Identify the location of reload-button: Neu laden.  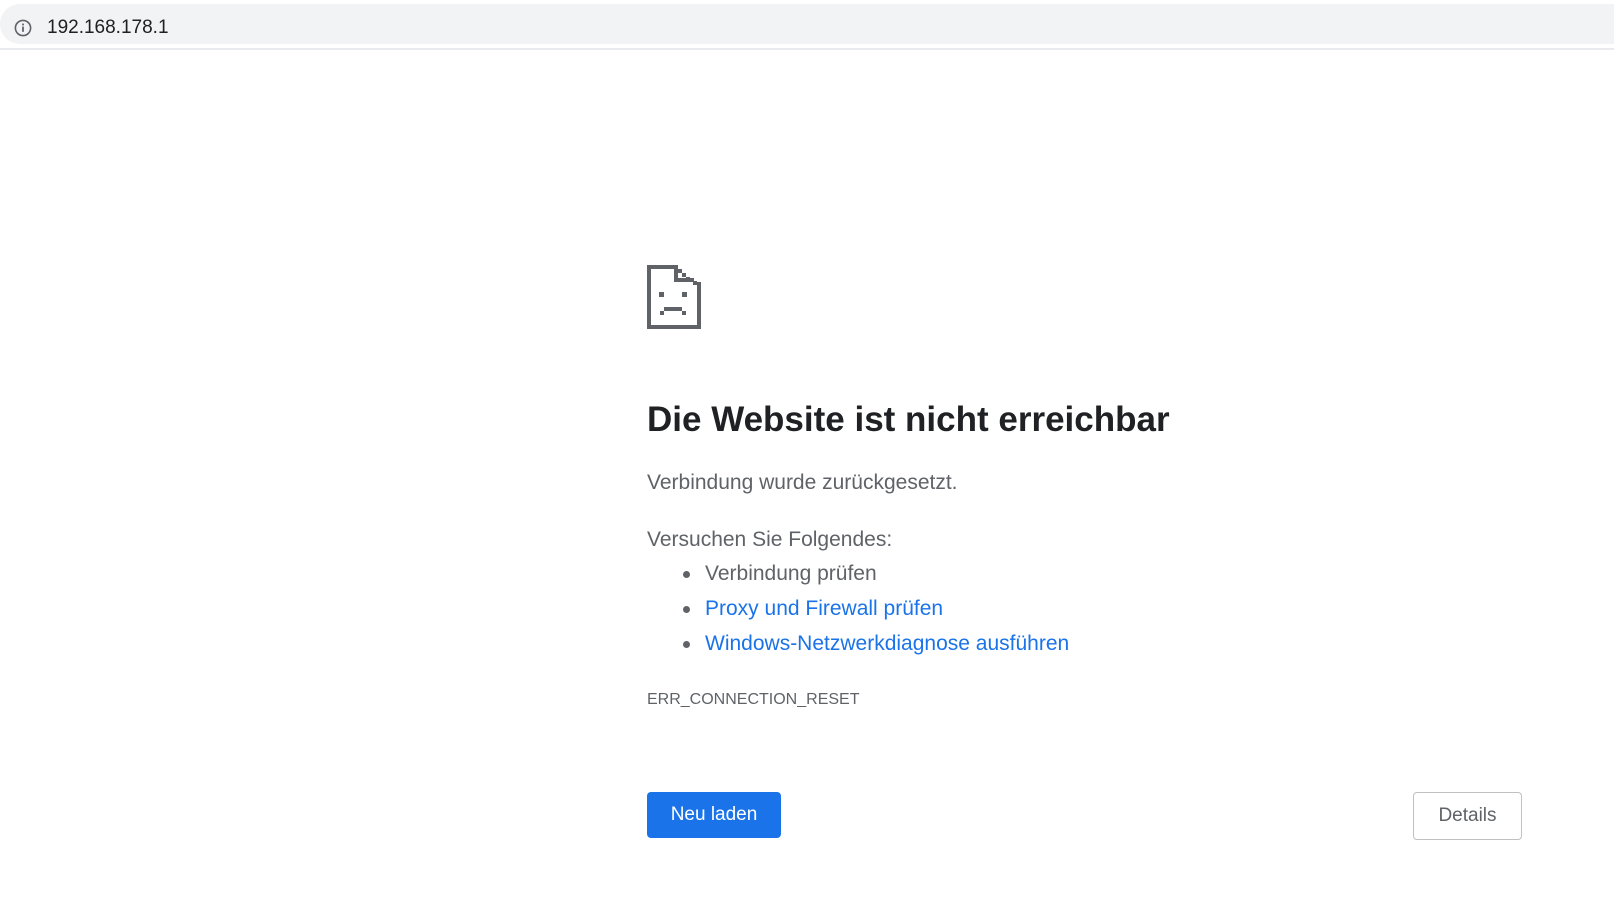
(714, 815).